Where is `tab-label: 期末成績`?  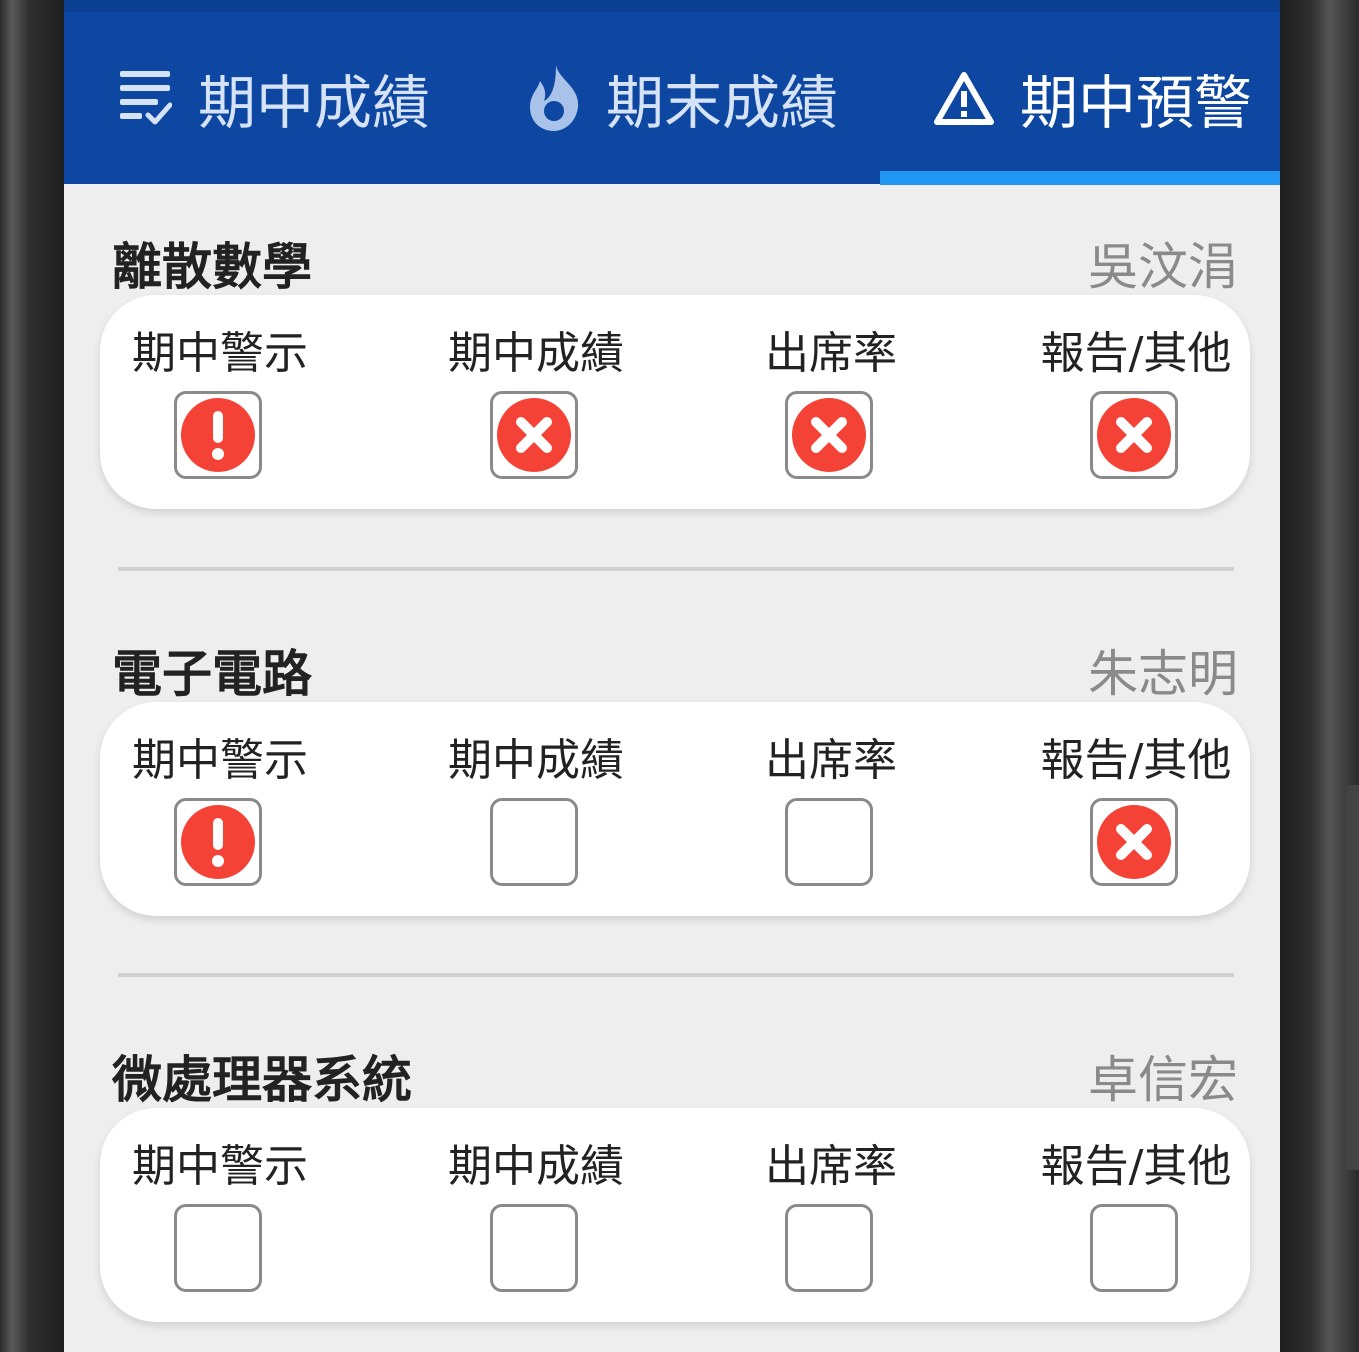 tab-label: 期末成績 is located at coordinates (722, 103).